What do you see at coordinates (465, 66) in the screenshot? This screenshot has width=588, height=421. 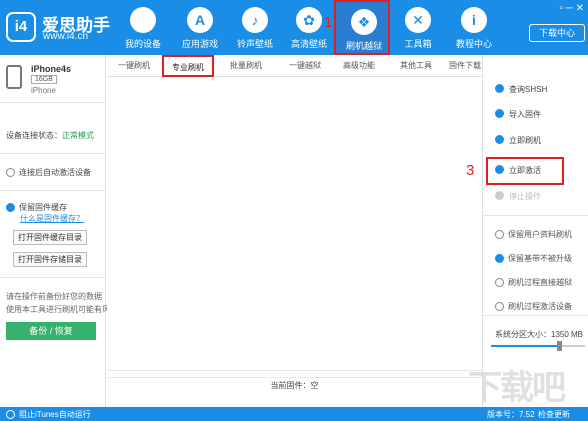 I see `tab-6: 固件下载` at bounding box center [465, 66].